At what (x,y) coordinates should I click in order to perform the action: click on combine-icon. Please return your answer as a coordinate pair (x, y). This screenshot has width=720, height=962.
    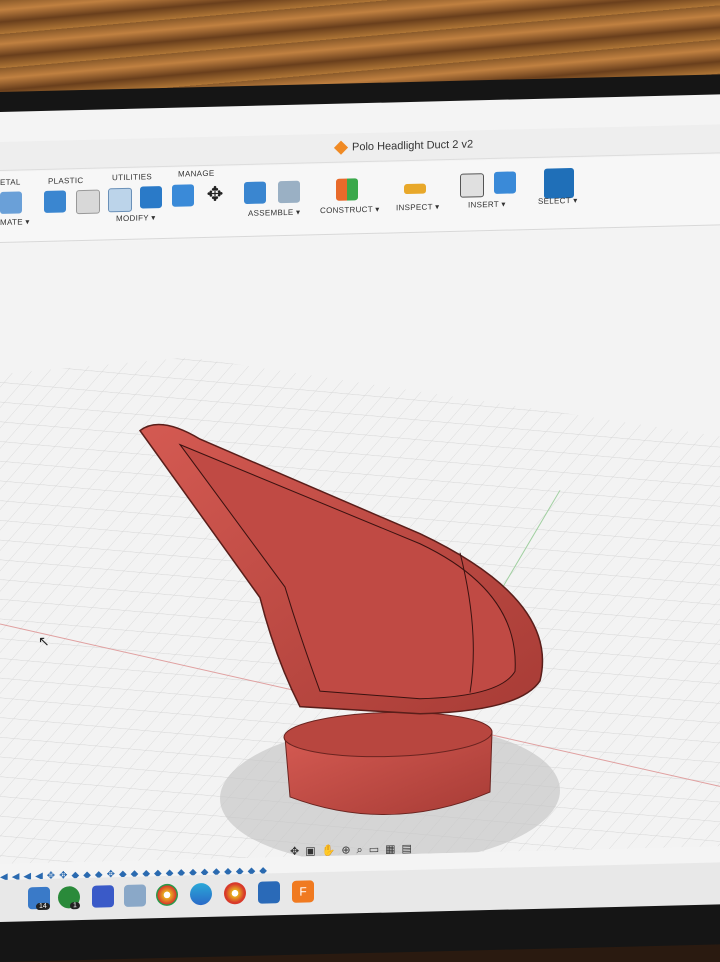
    Looking at the image, I should click on (151, 197).